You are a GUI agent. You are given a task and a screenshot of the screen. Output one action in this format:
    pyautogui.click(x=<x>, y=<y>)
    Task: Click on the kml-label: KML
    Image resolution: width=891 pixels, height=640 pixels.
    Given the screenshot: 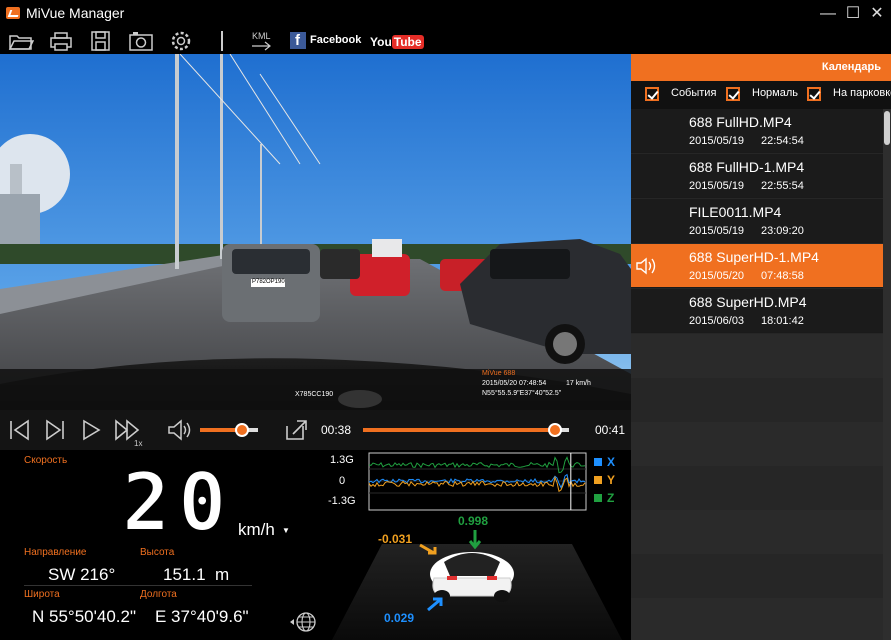 What is the action you would take?
    pyautogui.click(x=261, y=36)
    